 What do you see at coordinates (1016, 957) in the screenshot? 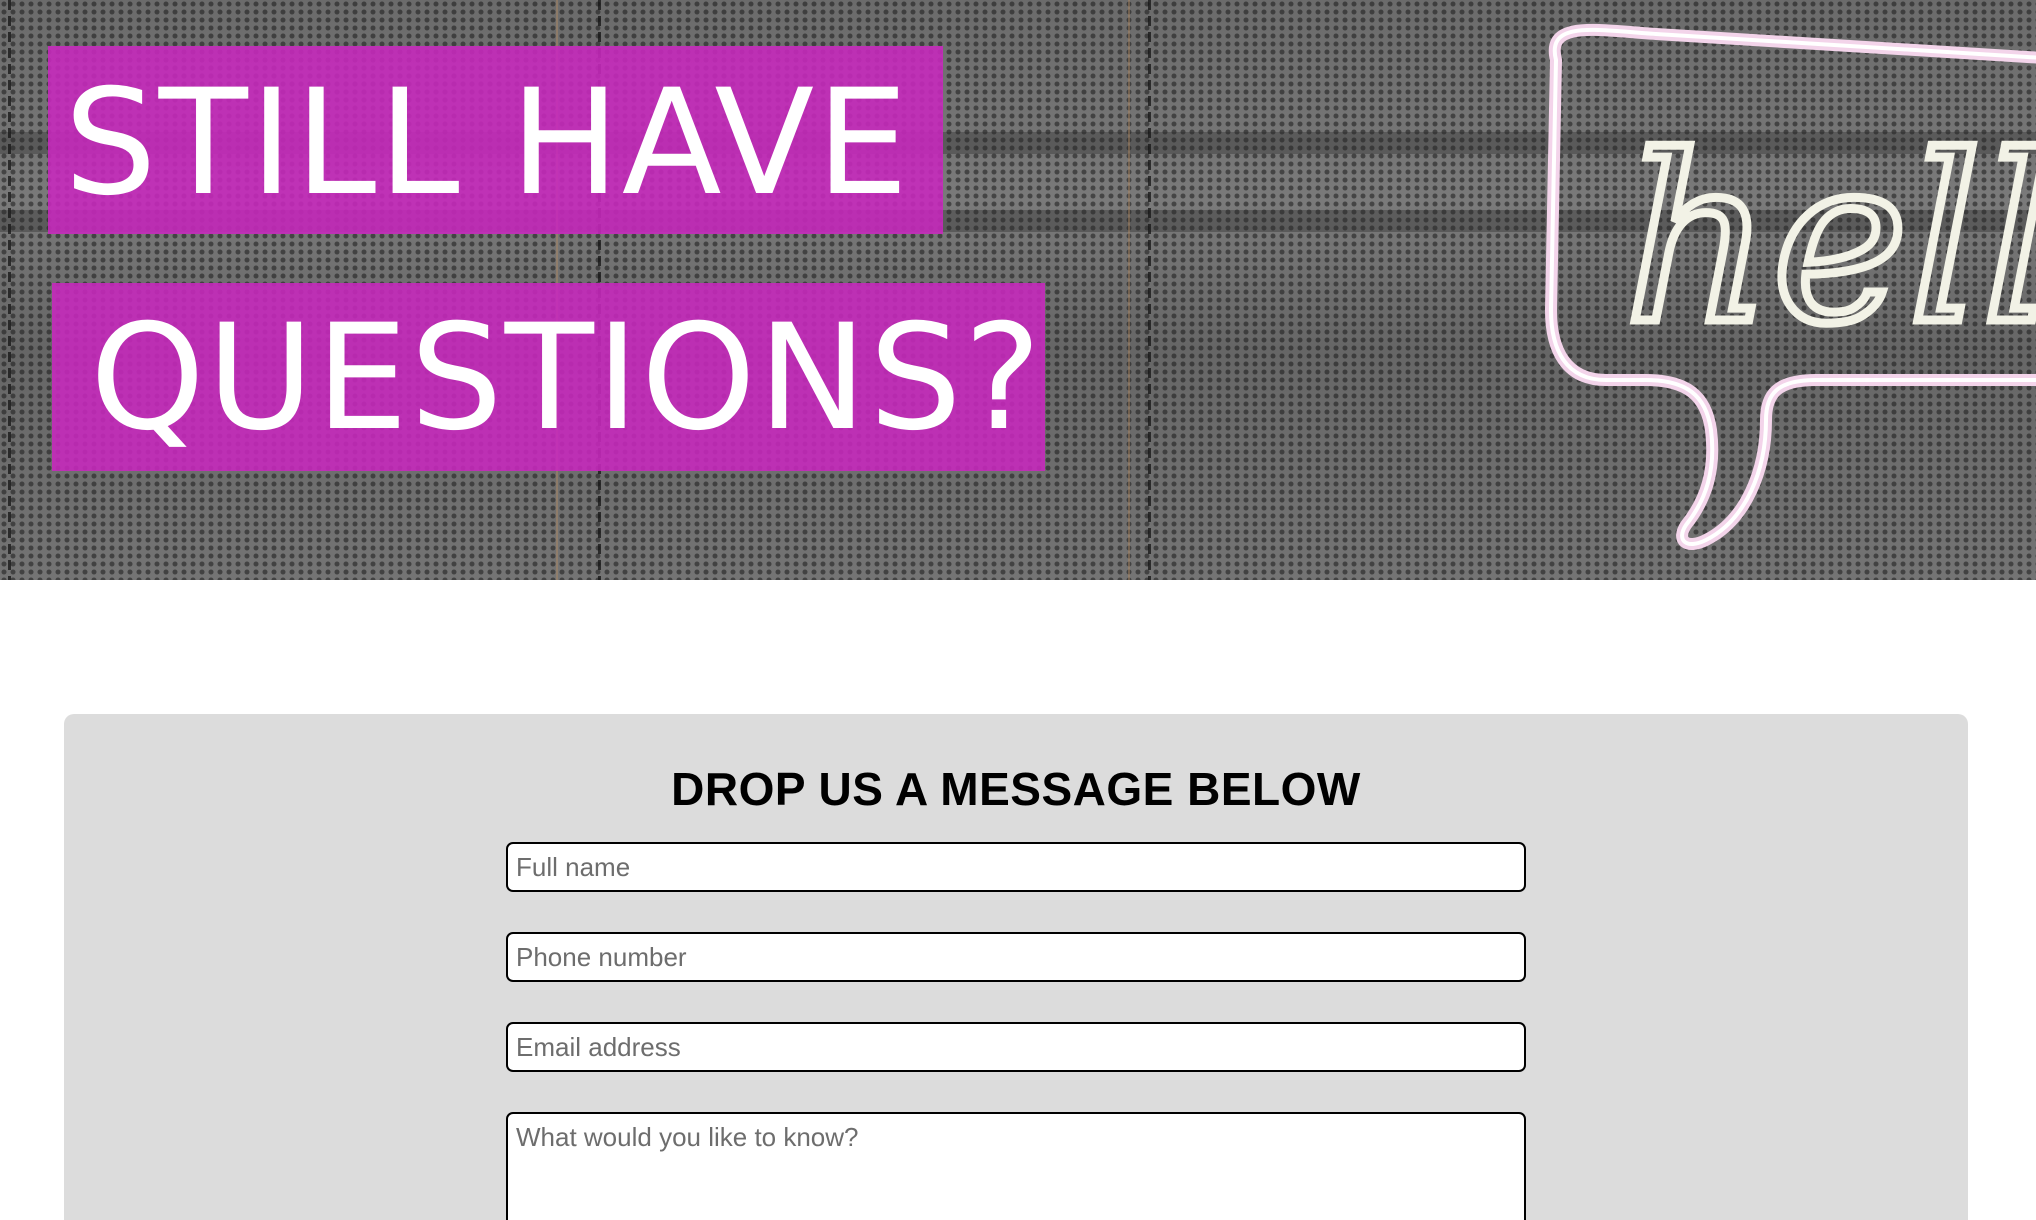
I see `phone-number-input` at bounding box center [1016, 957].